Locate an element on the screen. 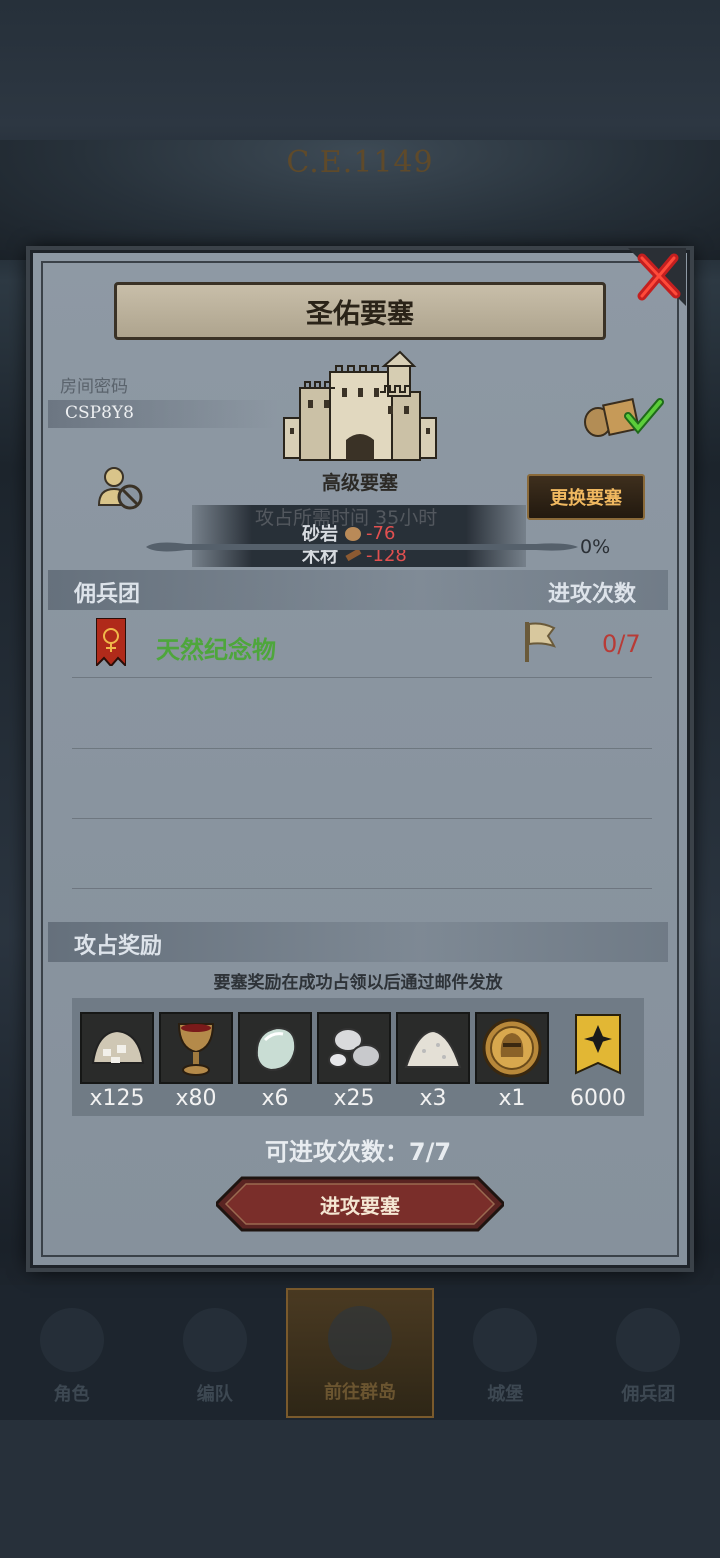  reward-item: x80 is located at coordinates (196, 1061).